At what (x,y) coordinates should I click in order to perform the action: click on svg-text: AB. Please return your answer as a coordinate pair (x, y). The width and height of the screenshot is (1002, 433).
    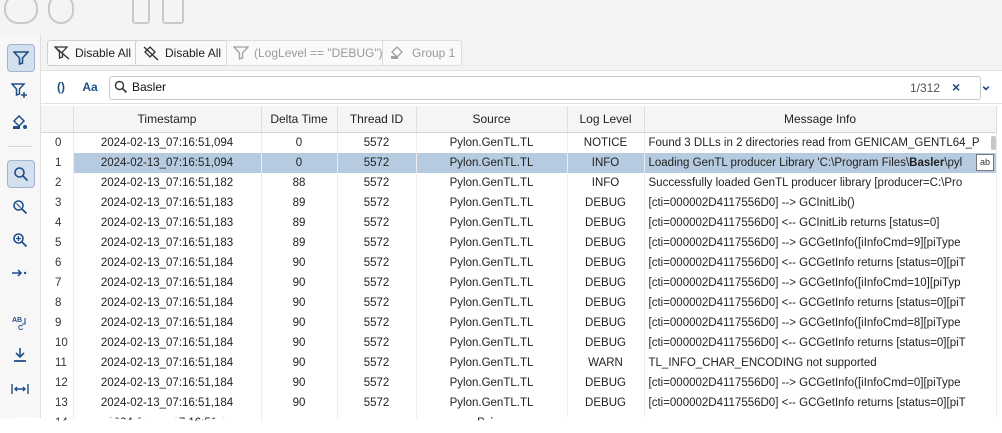
    Looking at the image, I should click on (17, 320).